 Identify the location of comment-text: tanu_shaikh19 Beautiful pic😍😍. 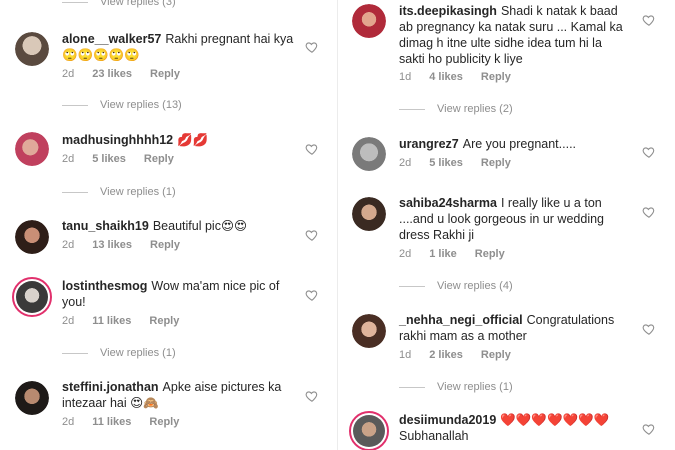
(186, 226).